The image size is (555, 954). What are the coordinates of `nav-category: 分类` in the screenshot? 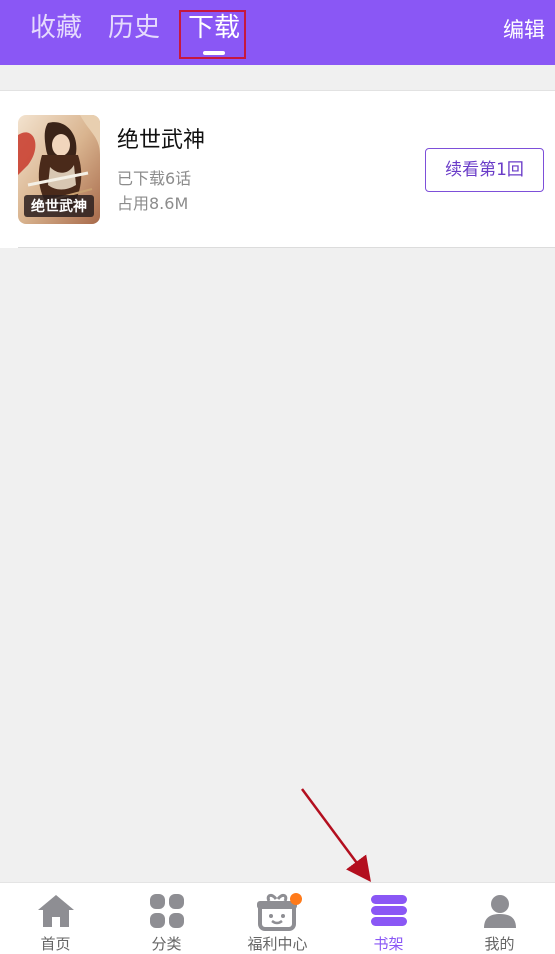 It's located at (166, 918).